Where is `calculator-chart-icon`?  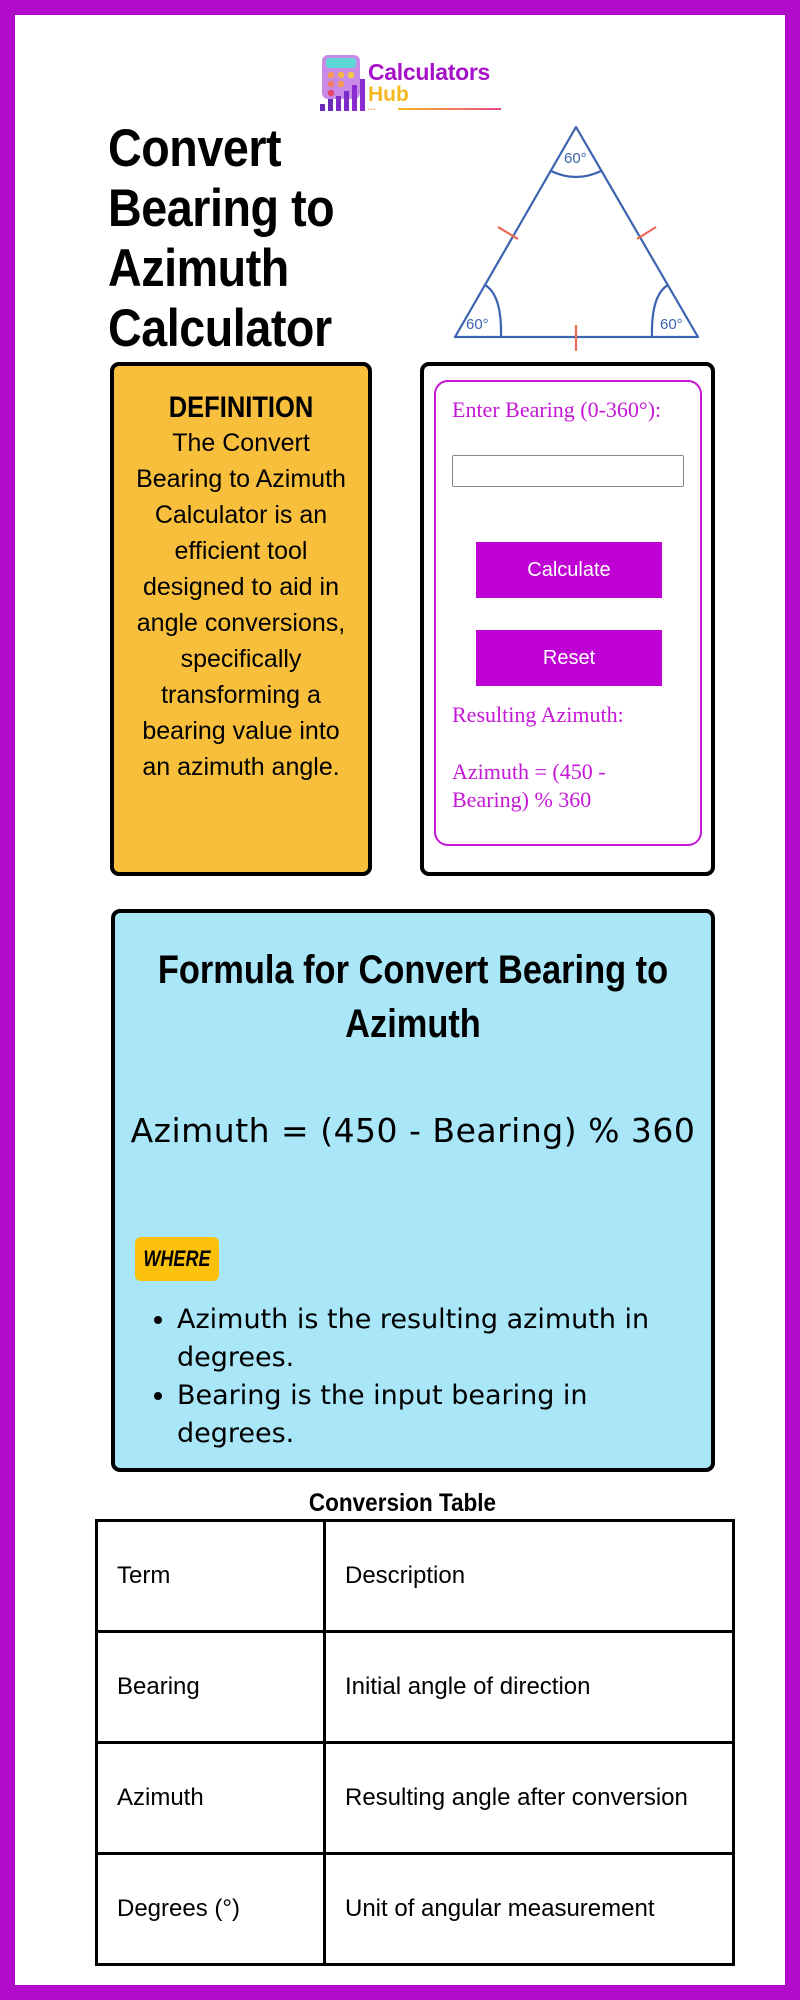
calculator-chart-icon is located at coordinates (342, 83).